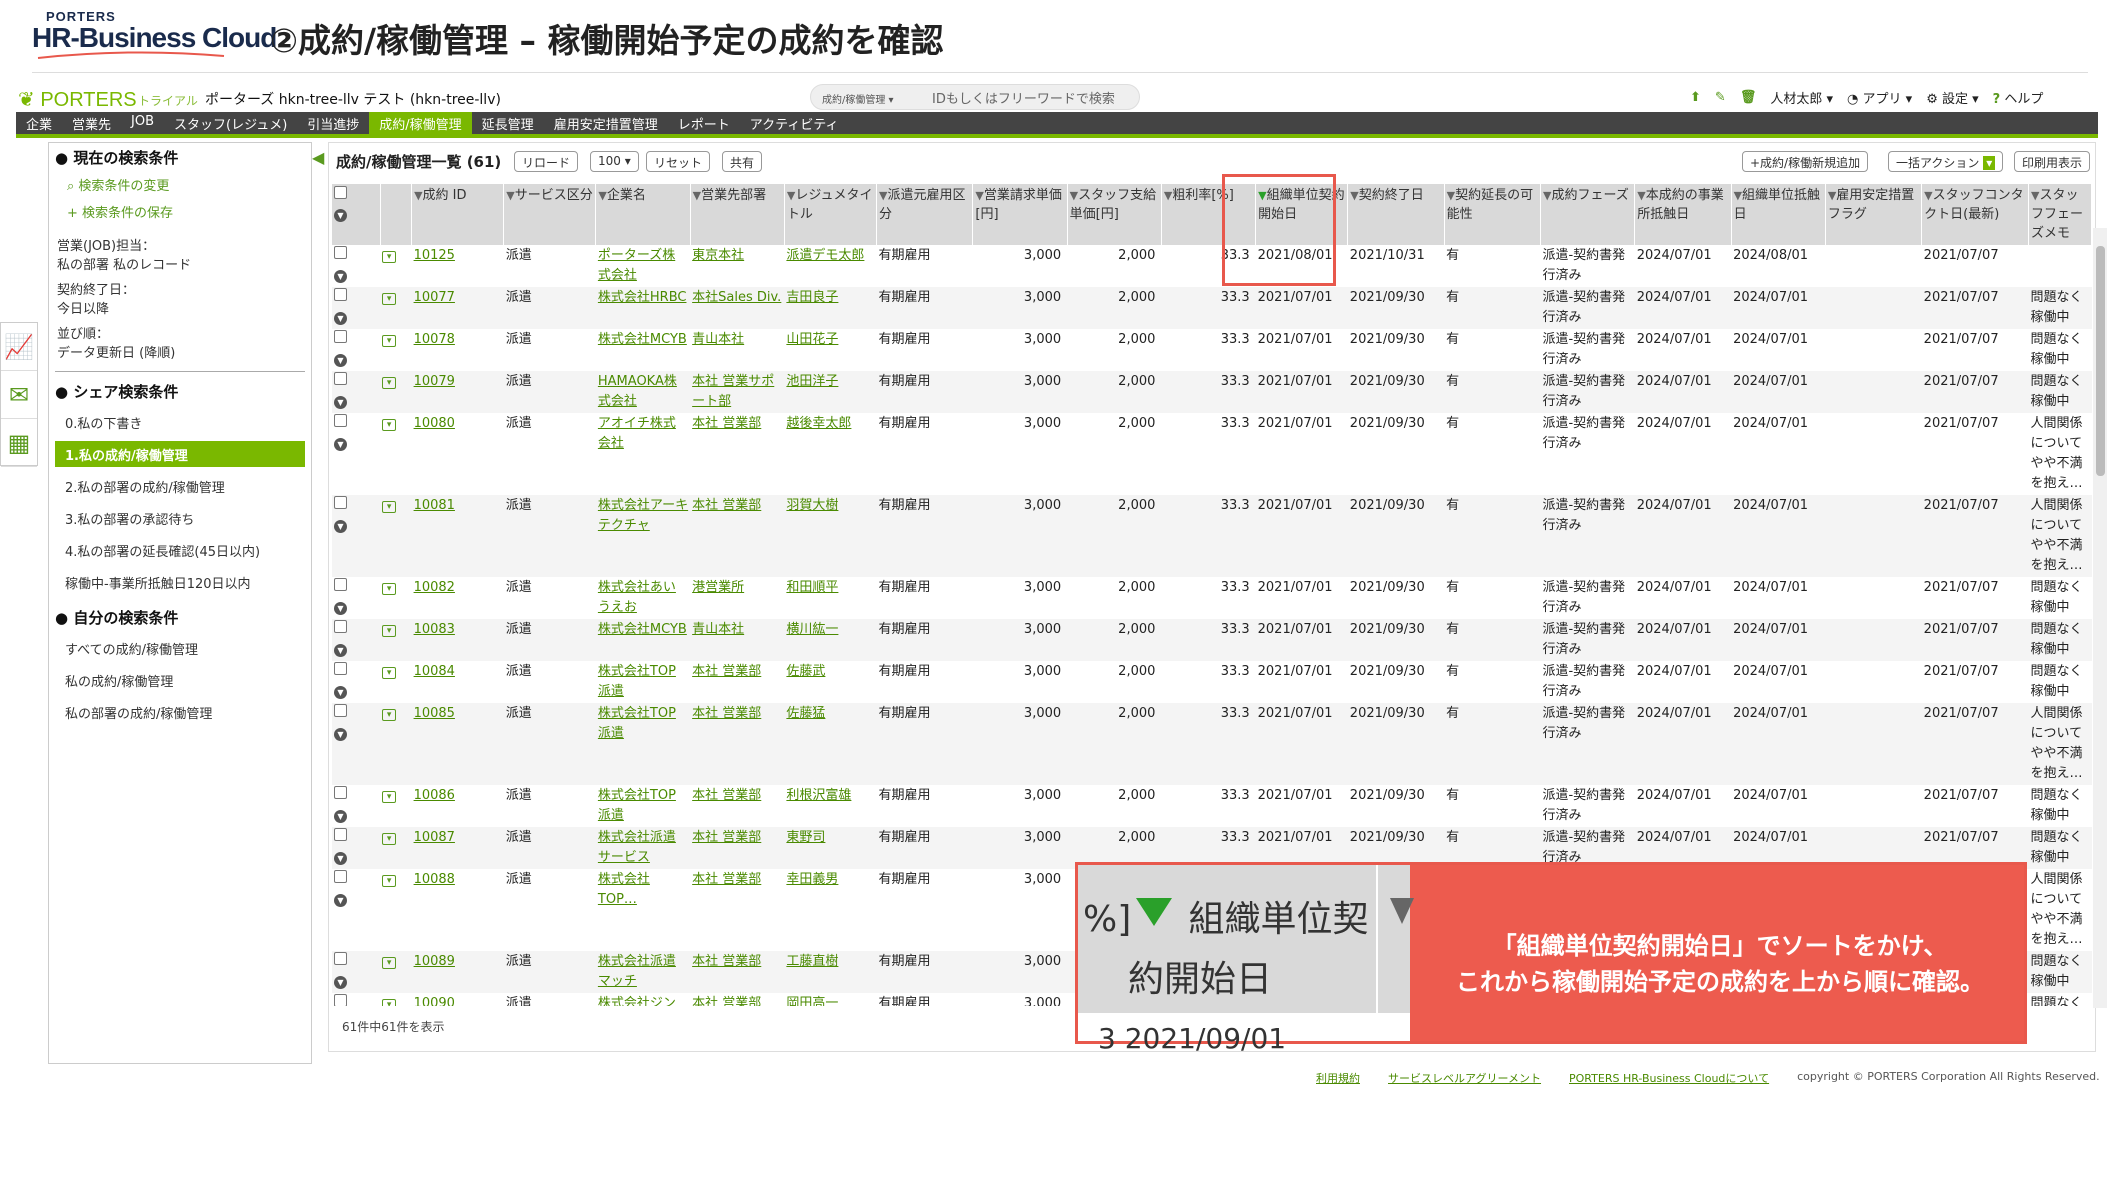 The width and height of the screenshot is (2116, 1185). What do you see at coordinates (643, 999) in the screenshot?
I see `table-cell: 株式会社ジンセンボックス` at bounding box center [643, 999].